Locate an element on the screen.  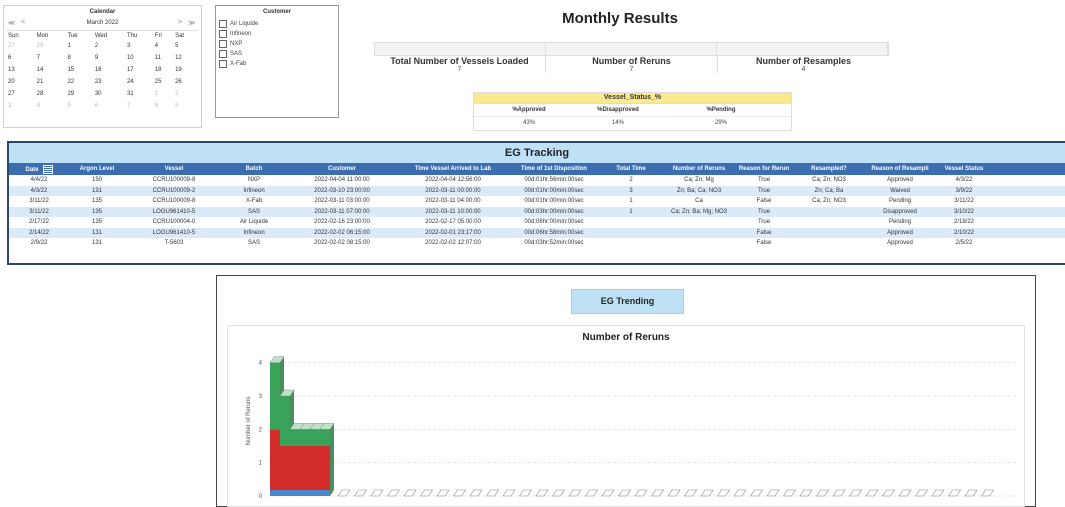
column-header: Reason of Resampli is located at coordinates (900, 169).